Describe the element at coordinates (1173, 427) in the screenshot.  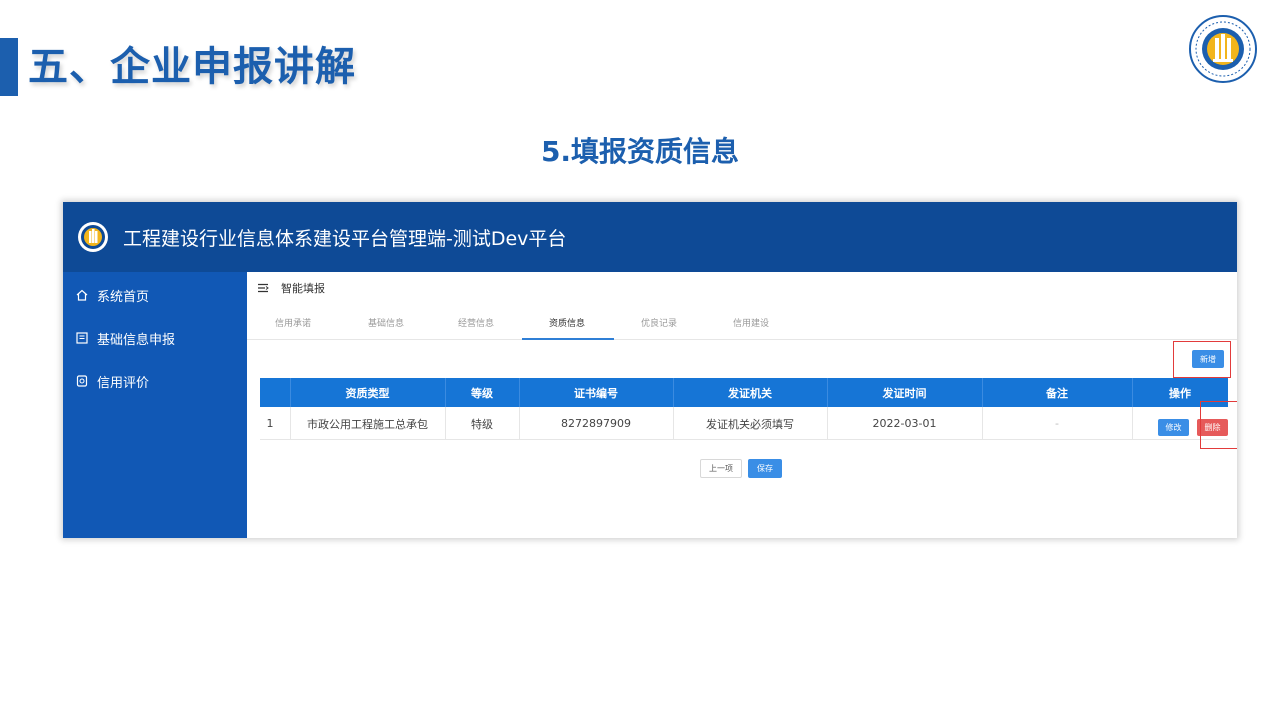
I see `edit-button: 修改` at that location.